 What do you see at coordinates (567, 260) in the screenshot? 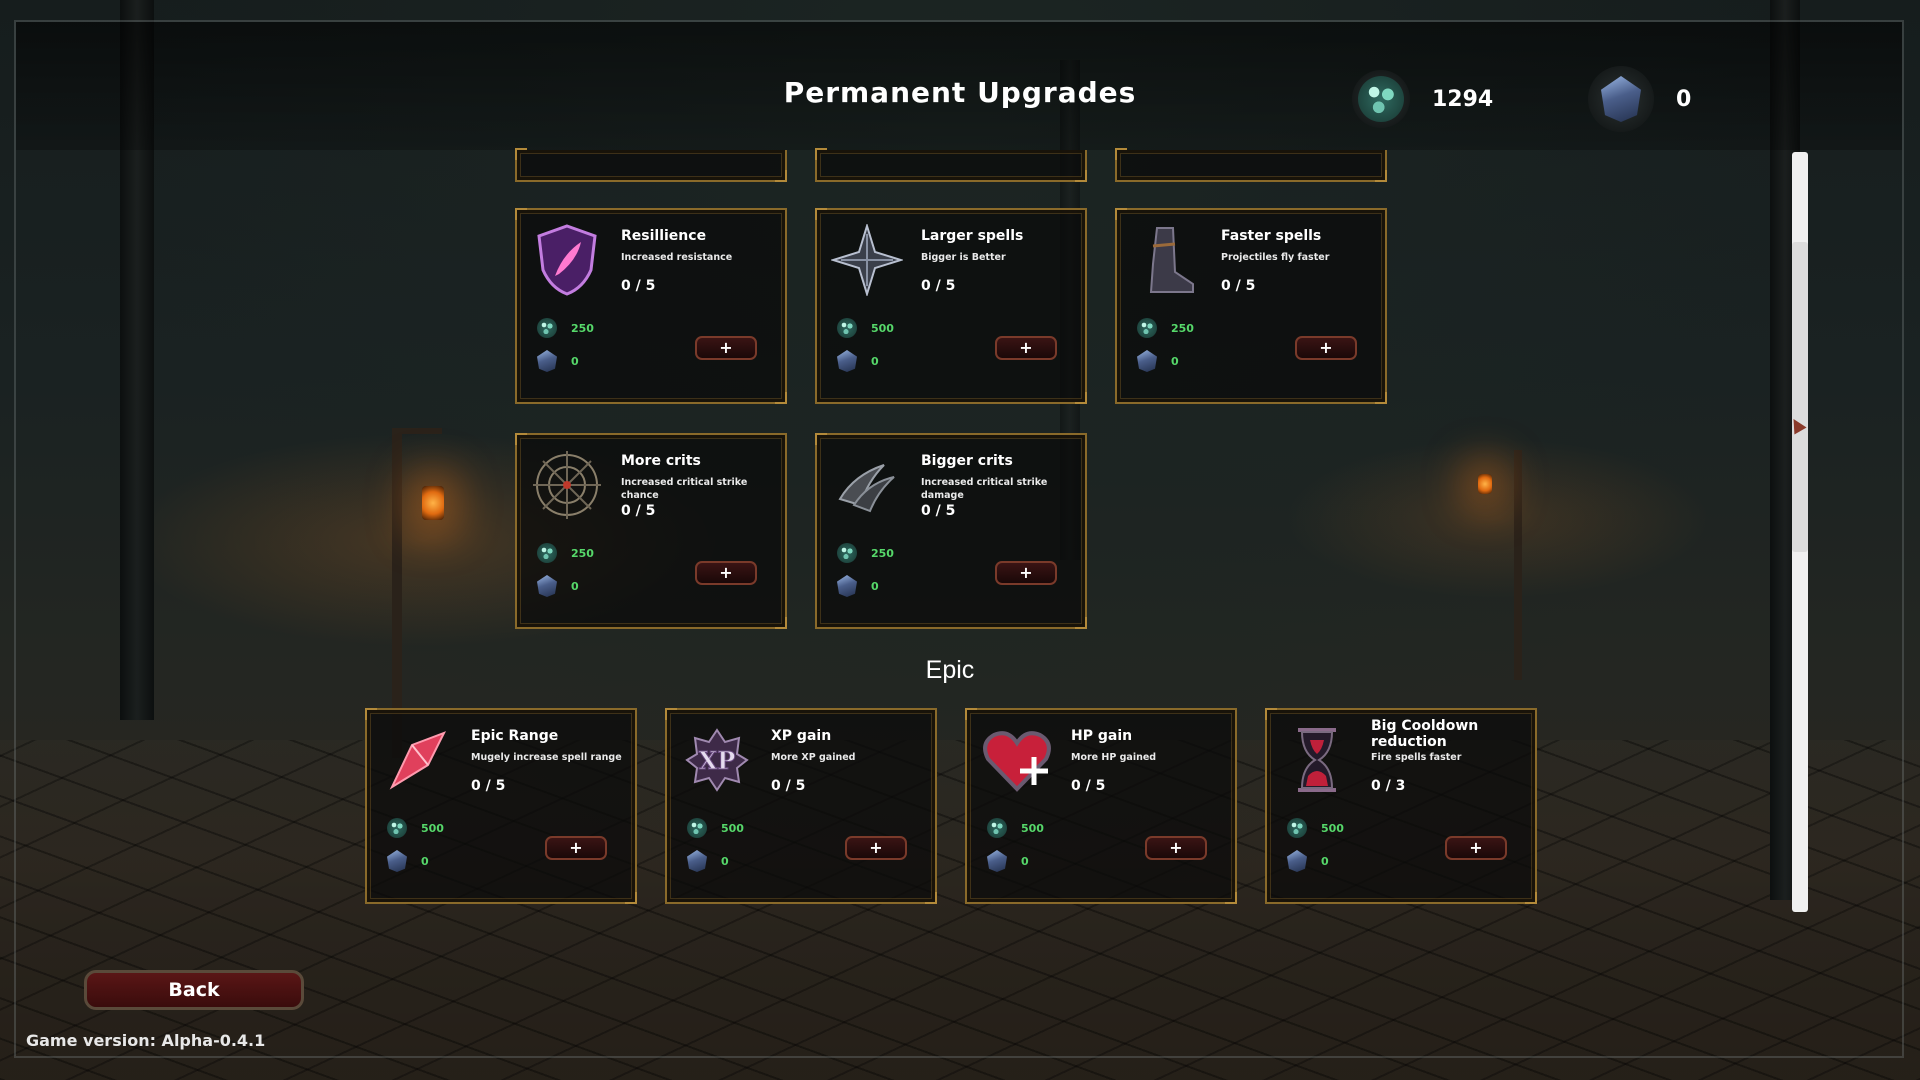
I see `purple-shield-feather-icon` at bounding box center [567, 260].